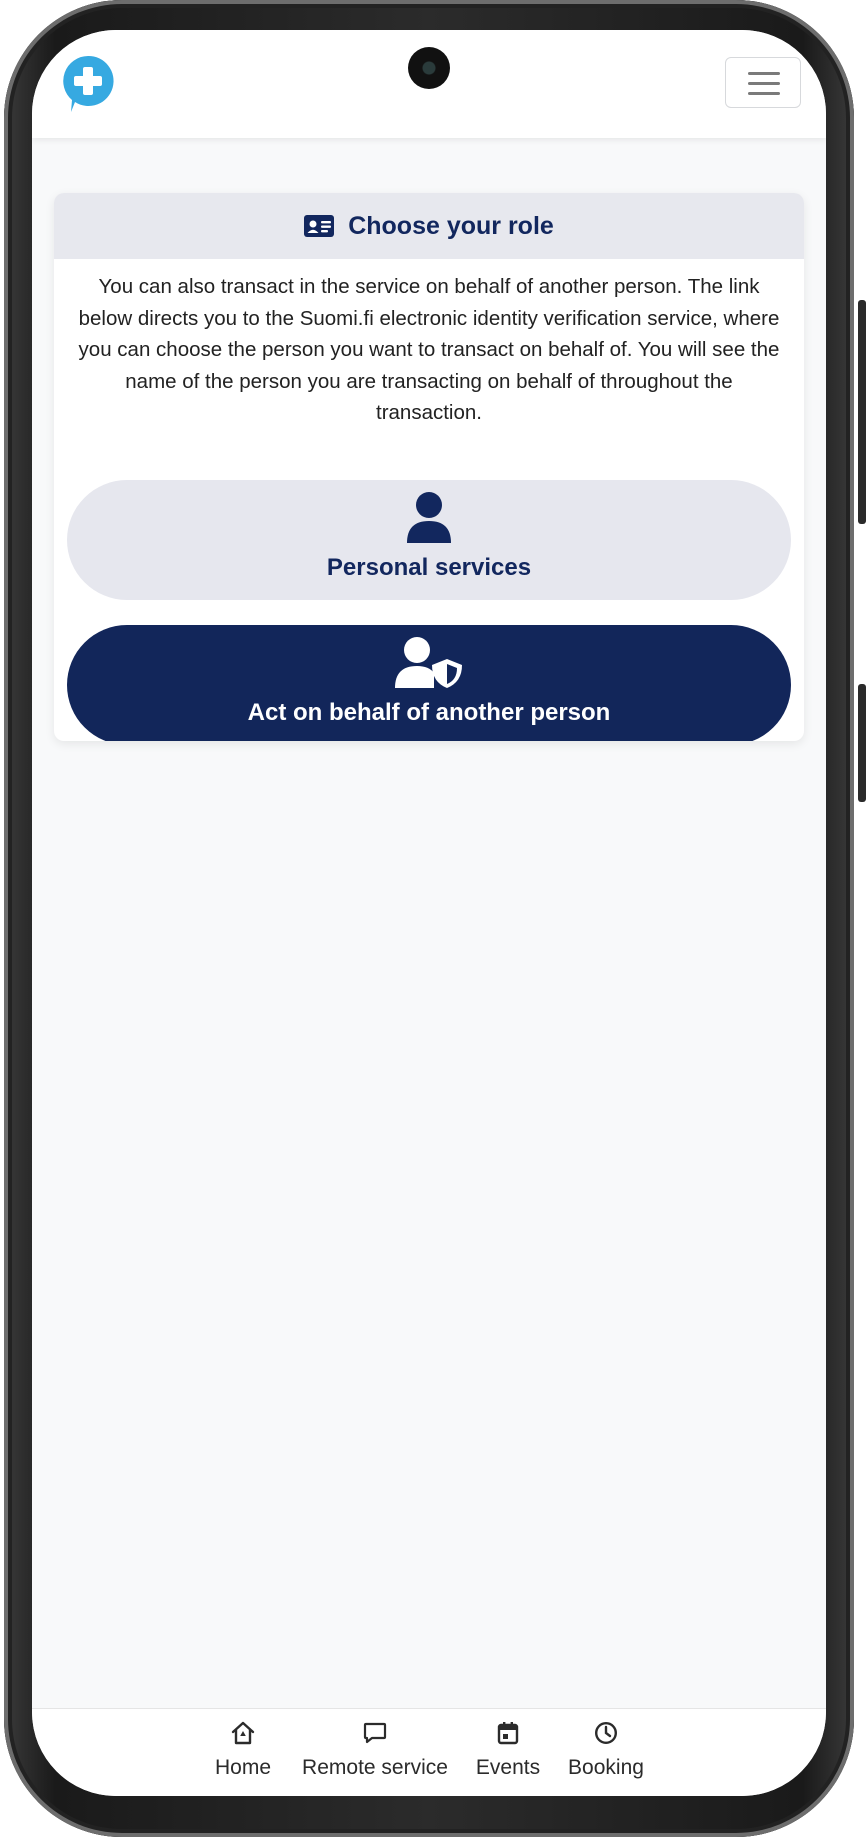  What do you see at coordinates (243, 1733) in the screenshot?
I see `home-icon` at bounding box center [243, 1733].